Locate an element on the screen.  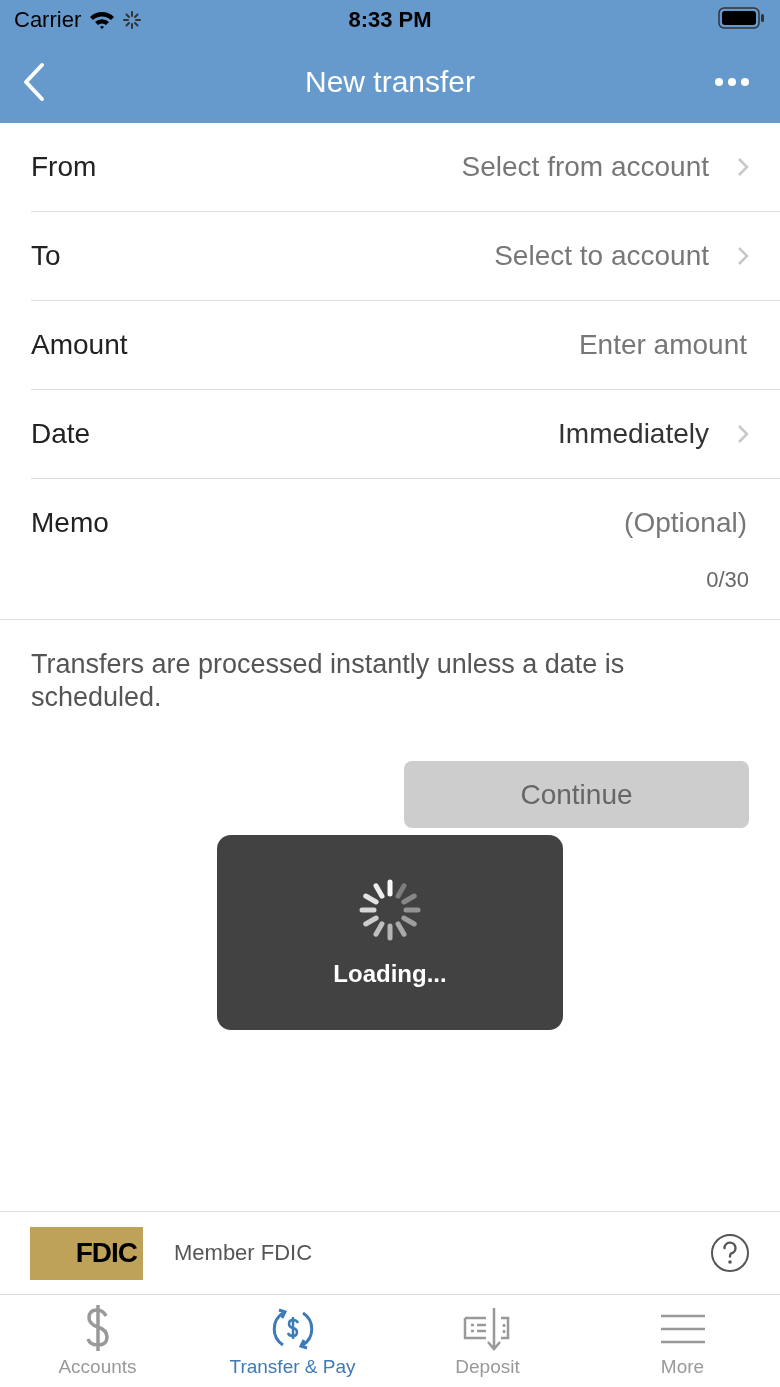
tab-item: Transfer & Pay is located at coordinates (292, 1341).